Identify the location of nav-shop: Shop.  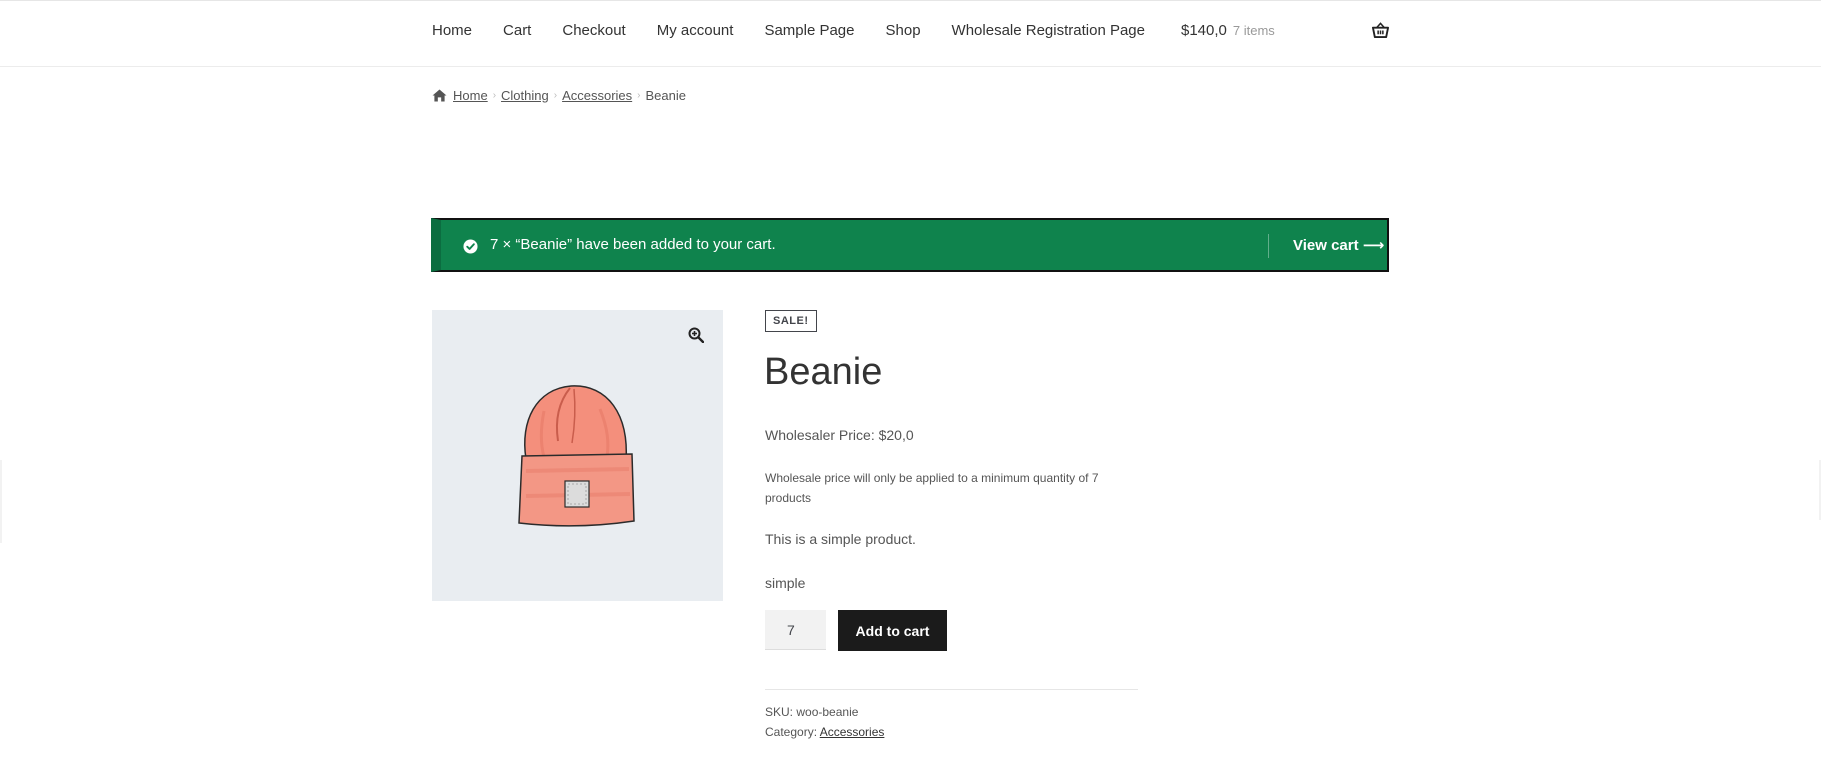
(903, 30).